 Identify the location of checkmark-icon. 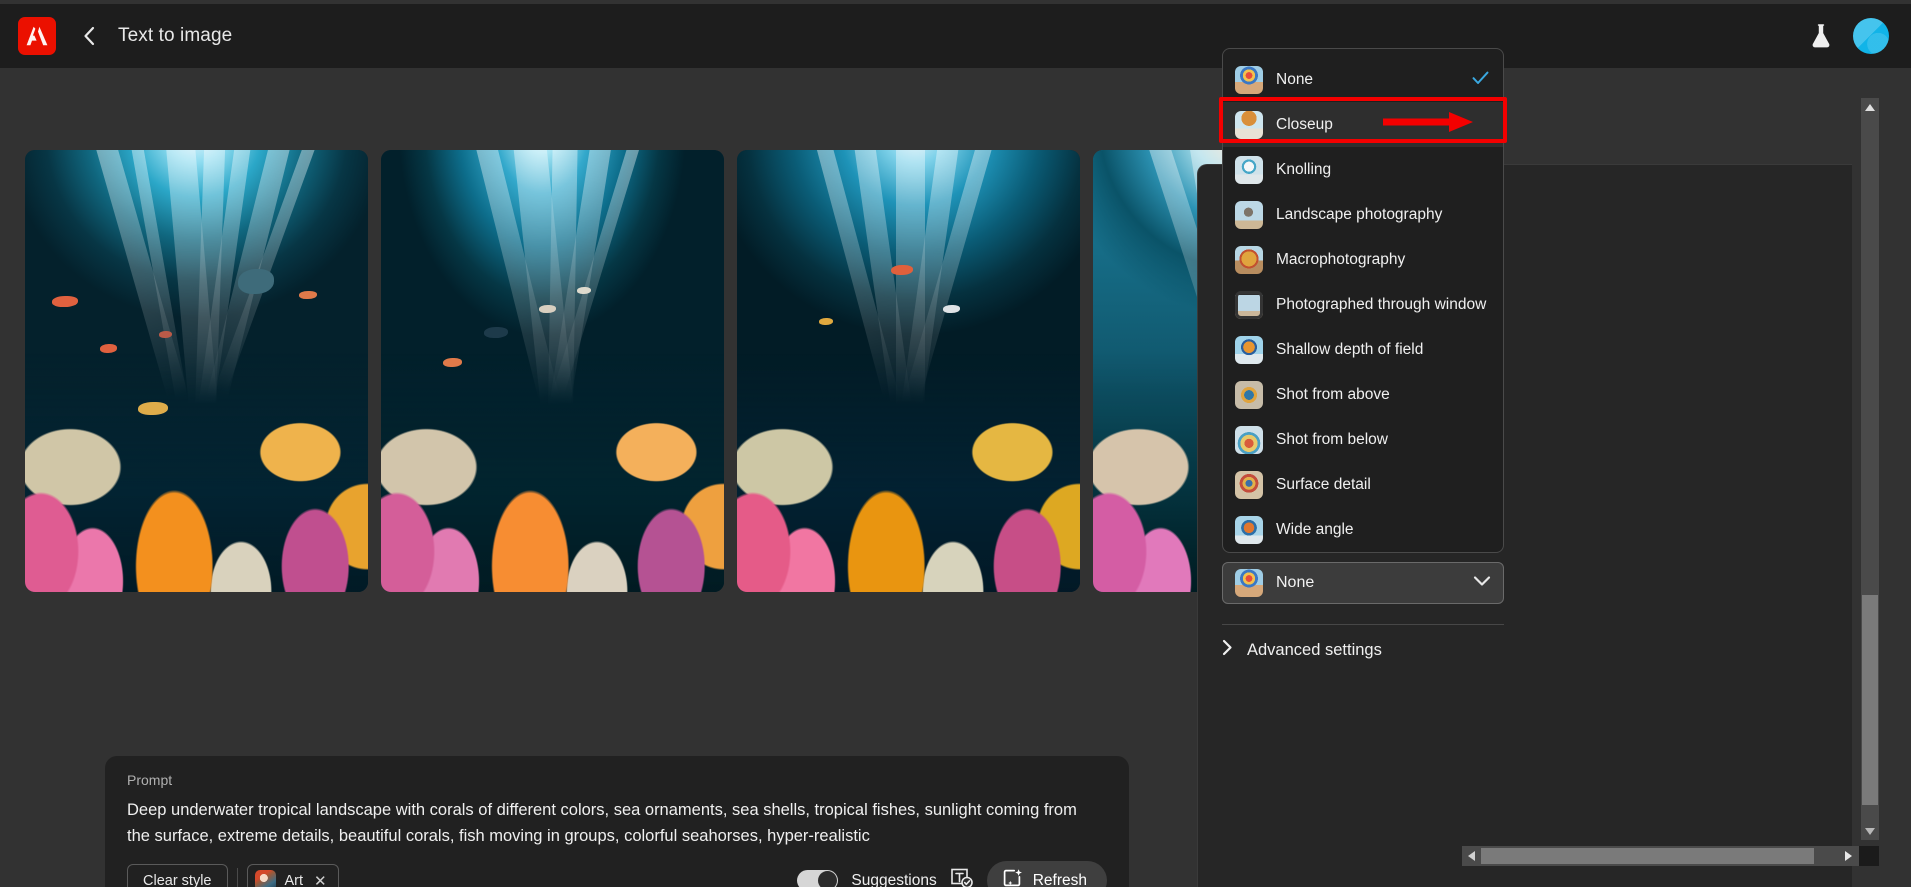
(1480, 80).